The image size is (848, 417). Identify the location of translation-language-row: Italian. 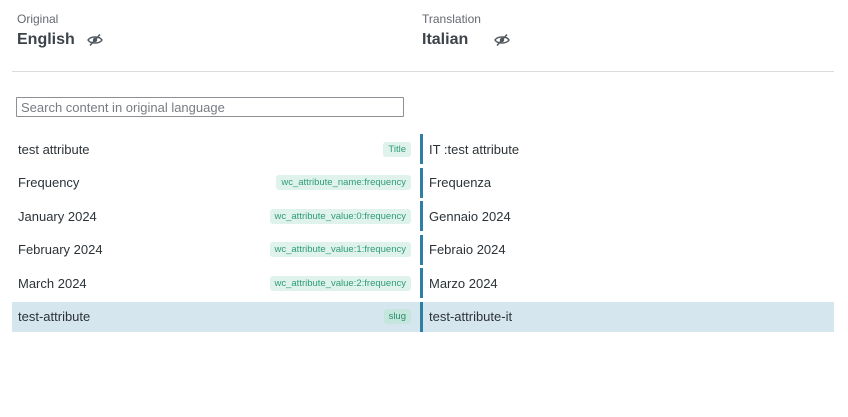
(466, 40).